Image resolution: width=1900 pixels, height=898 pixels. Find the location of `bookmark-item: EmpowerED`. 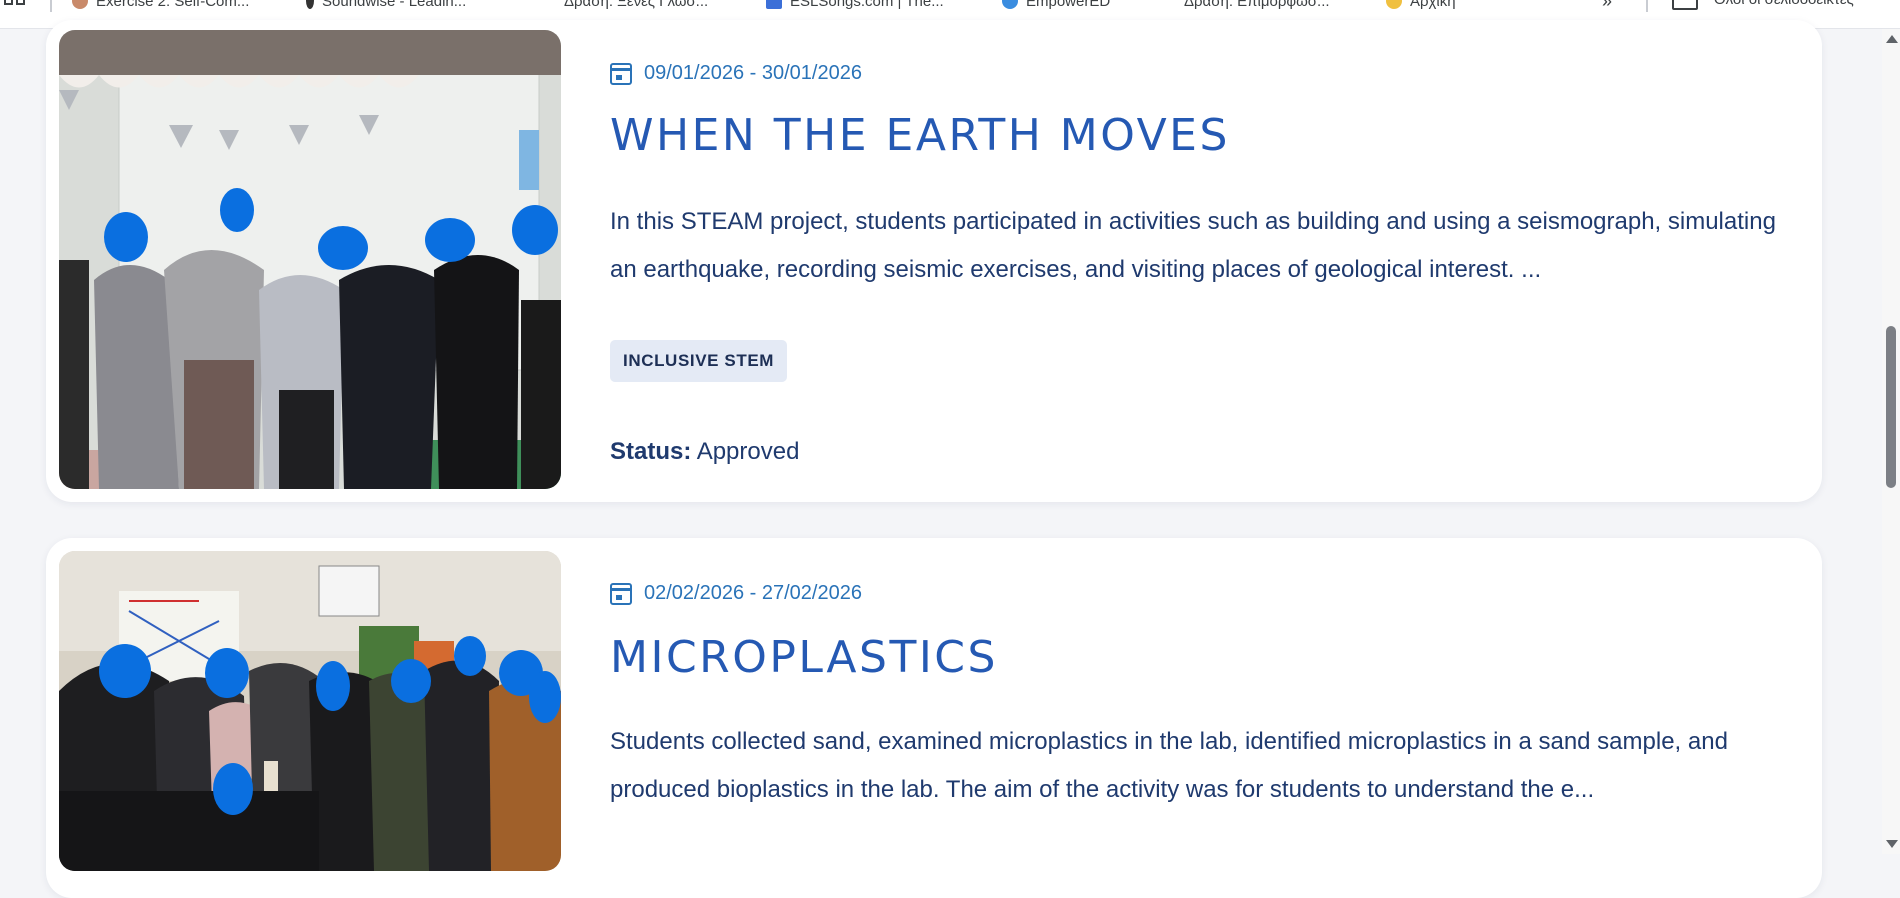

bookmark-item: EmpowerED is located at coordinates (1056, 5).